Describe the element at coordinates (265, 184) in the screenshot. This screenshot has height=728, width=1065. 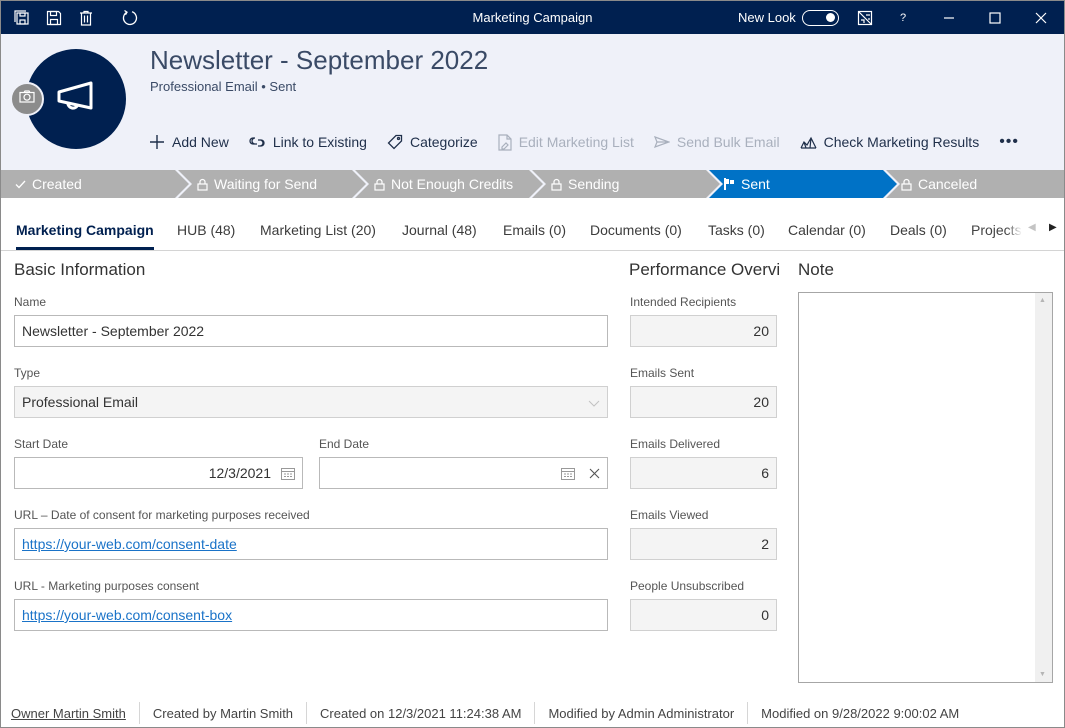
I see `stage-label: Waiting for Send` at that location.